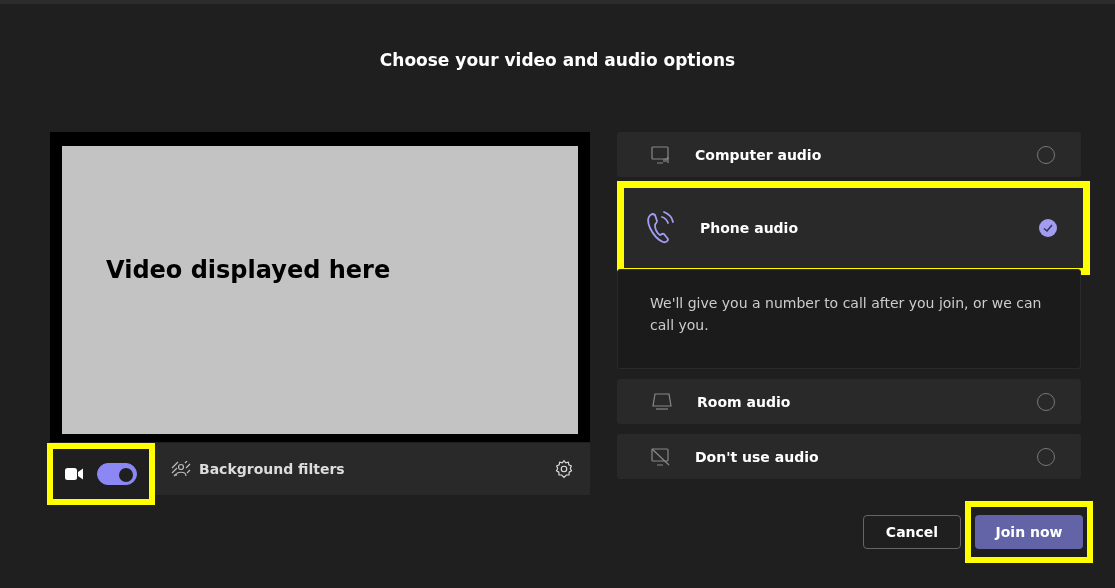  I want to click on radio-button, so click(1048, 228).